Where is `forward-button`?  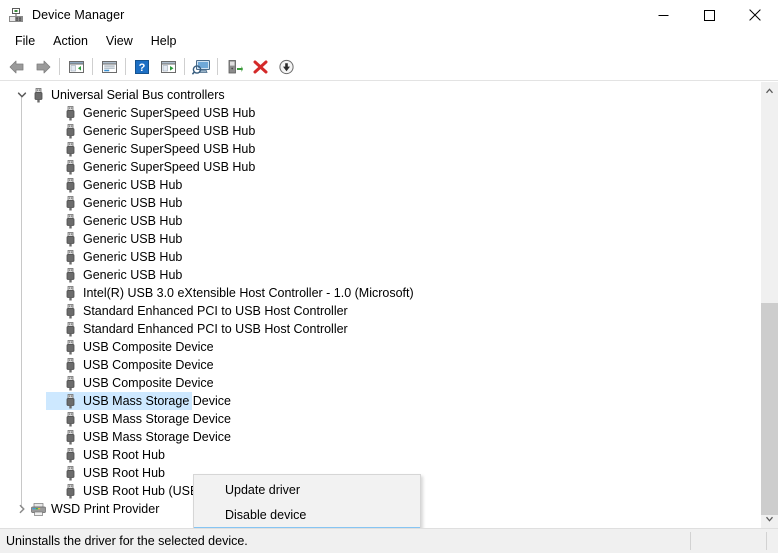 forward-button is located at coordinates (43, 67).